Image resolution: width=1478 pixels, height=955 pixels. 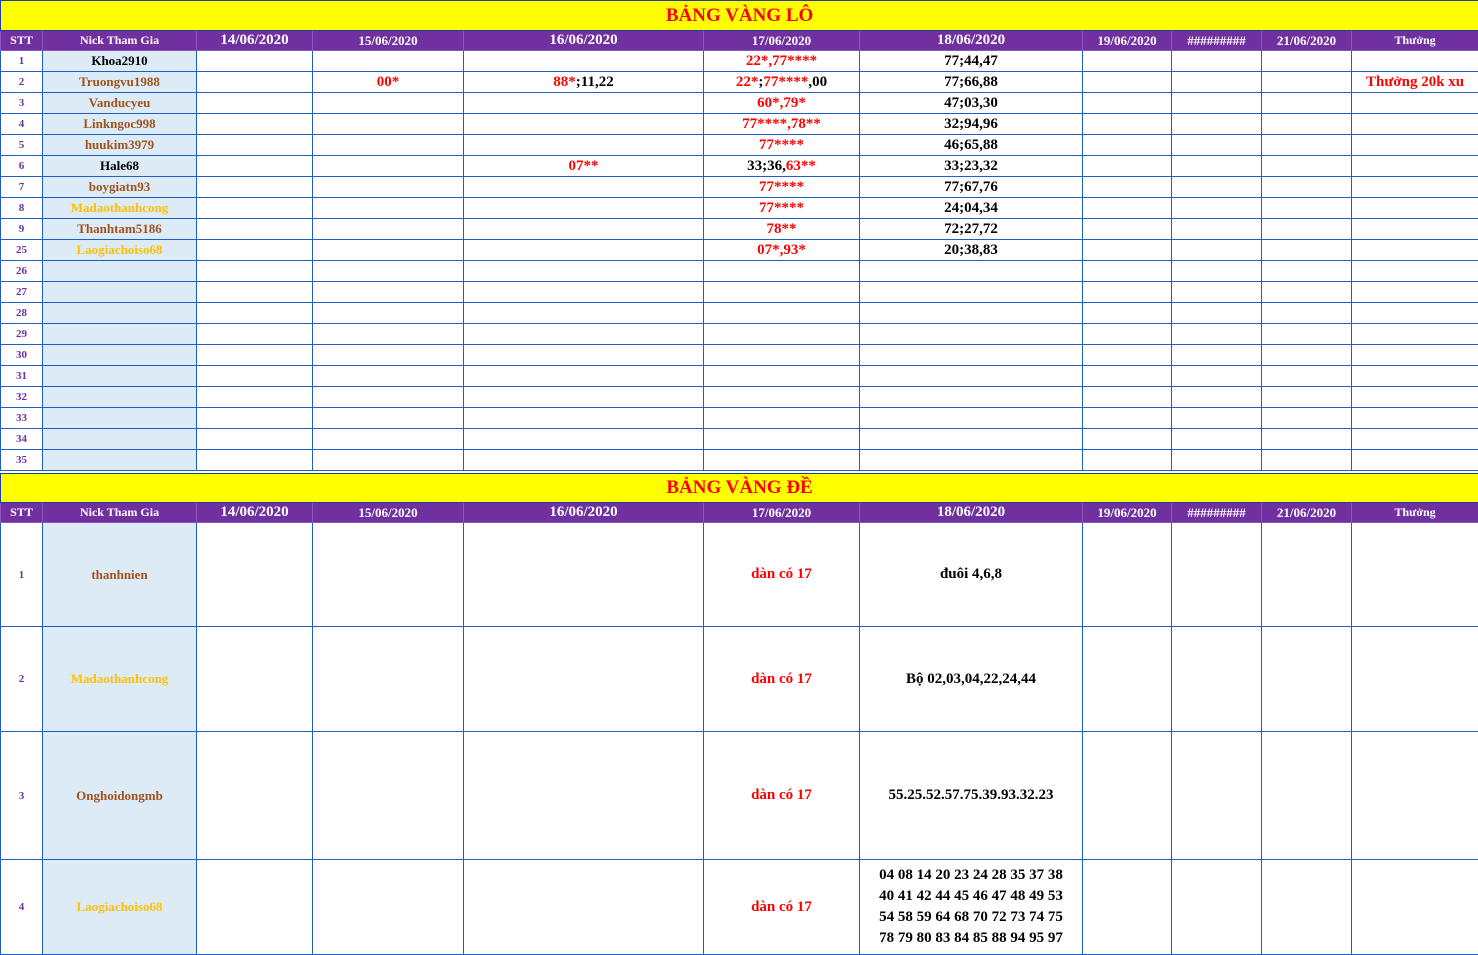 I want to click on cell-17-06: 77****,78**, so click(x=782, y=124).